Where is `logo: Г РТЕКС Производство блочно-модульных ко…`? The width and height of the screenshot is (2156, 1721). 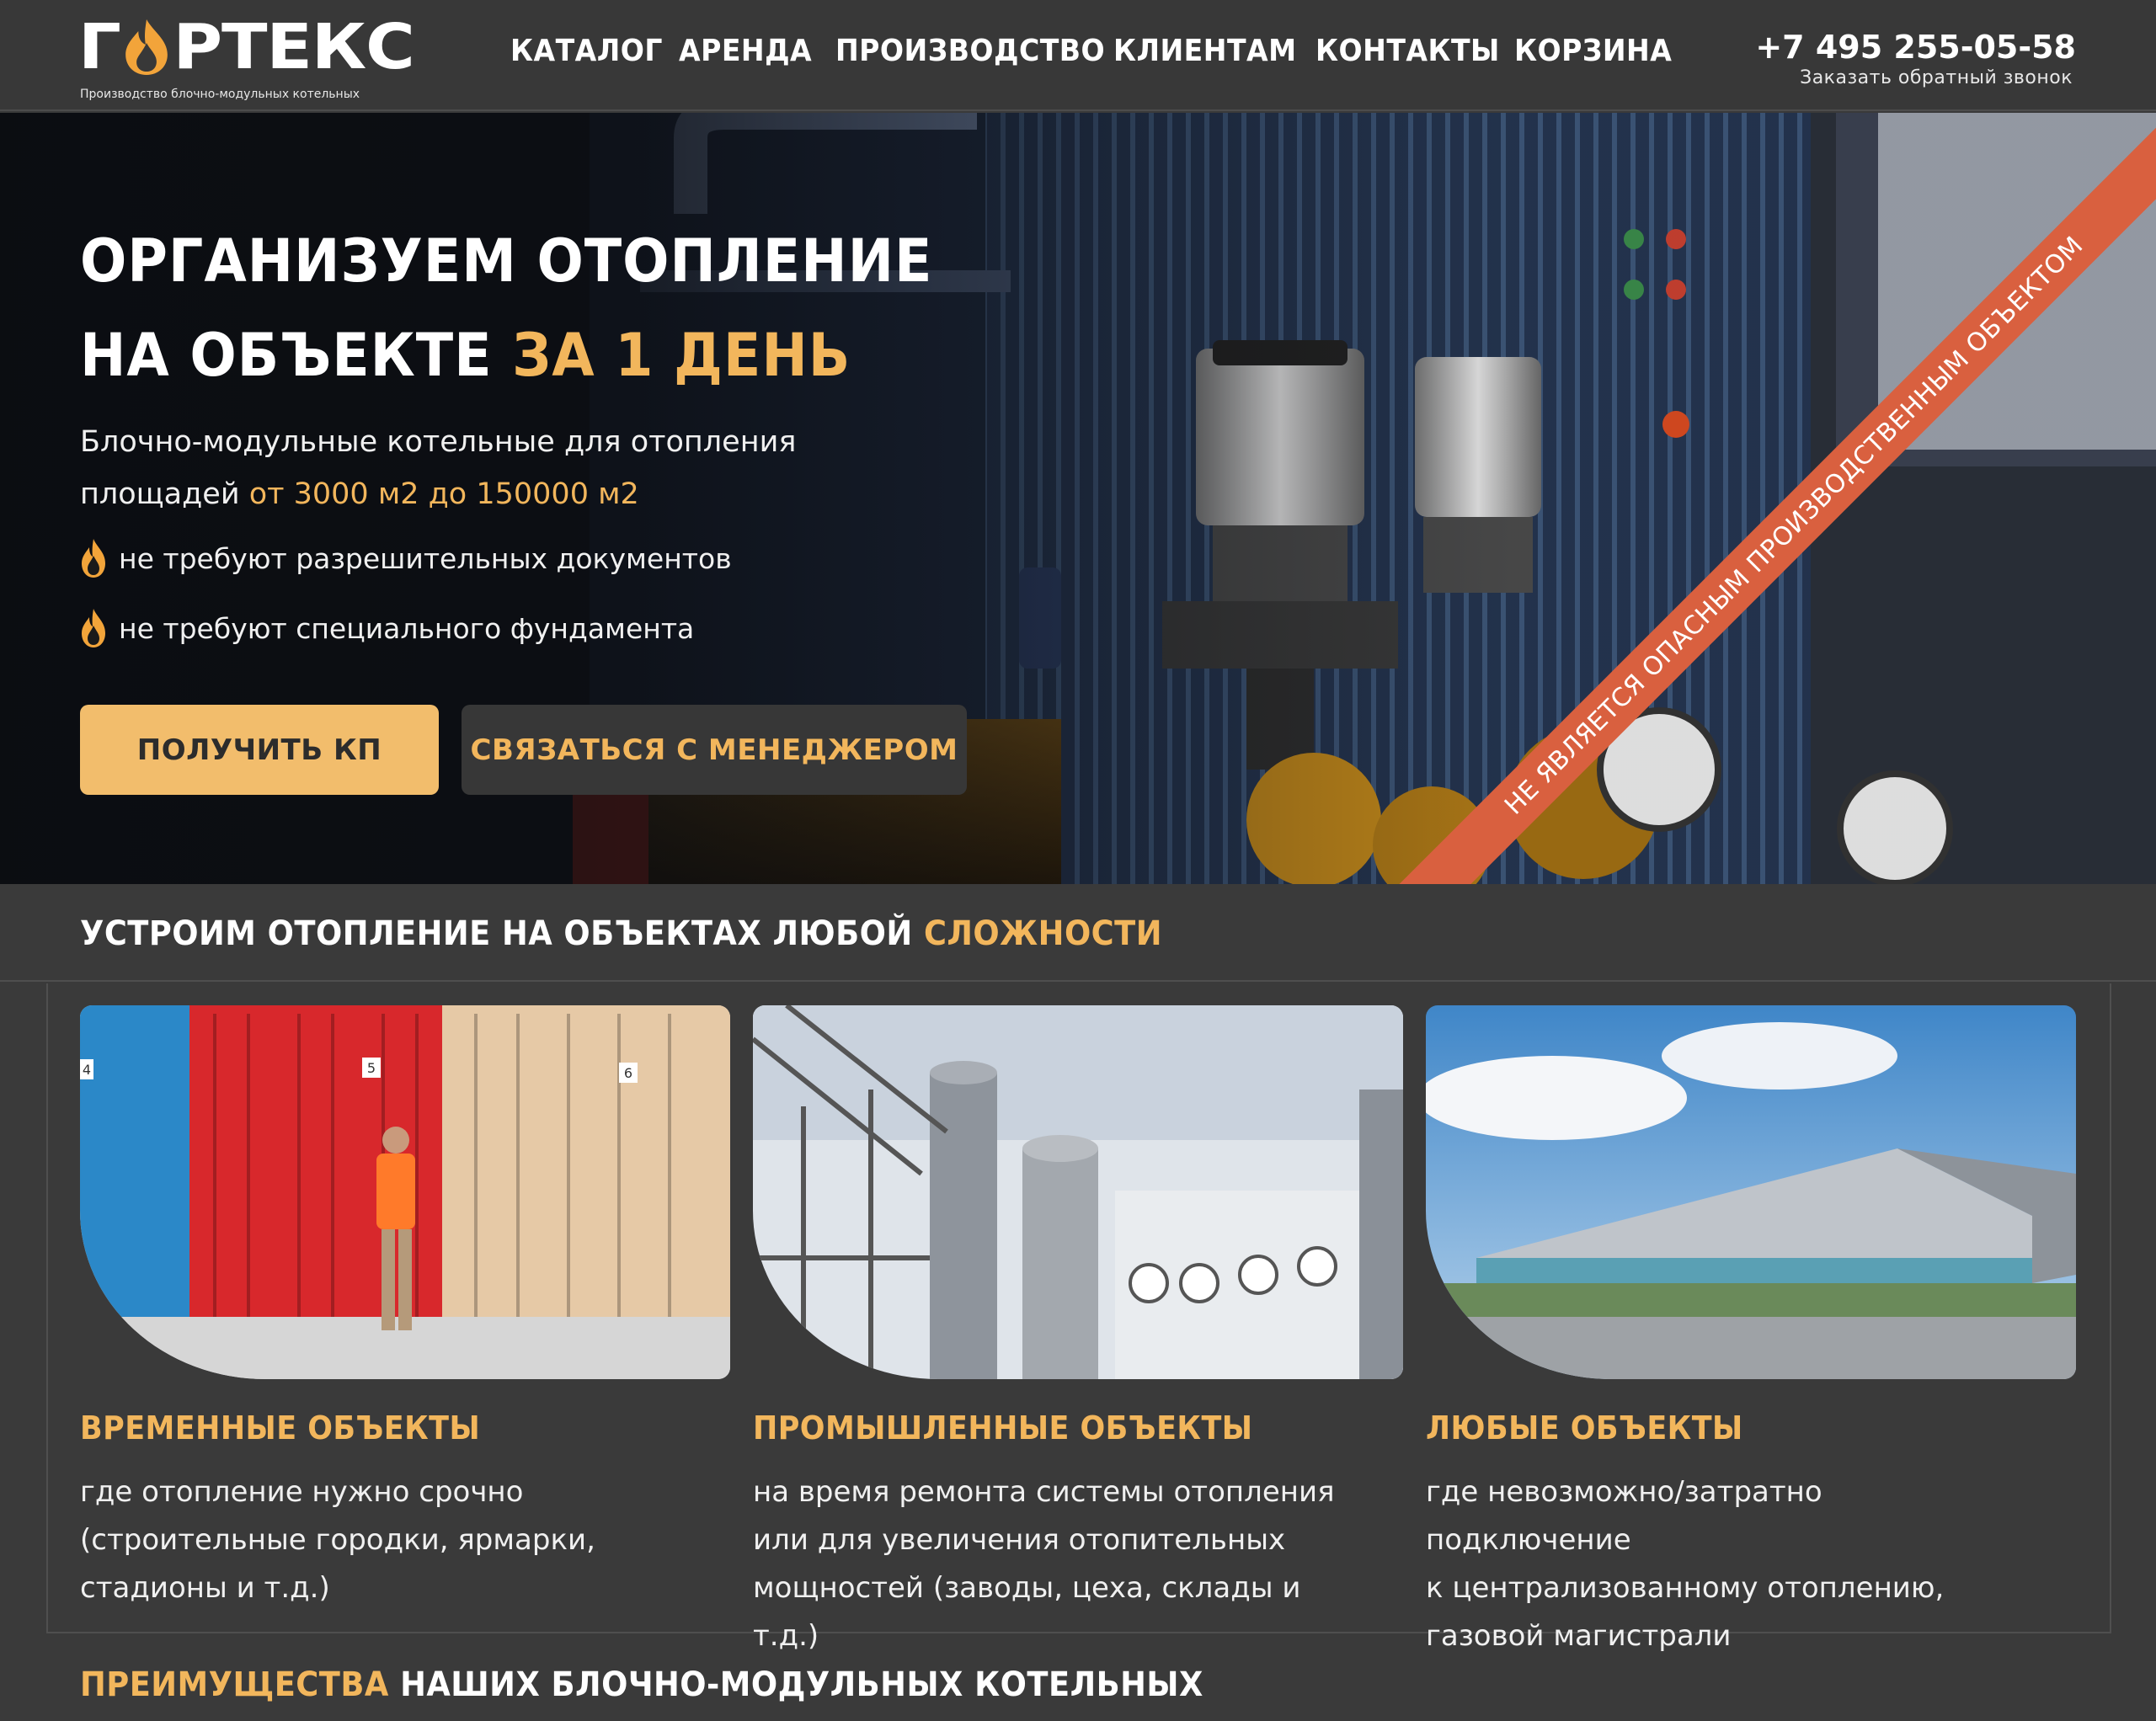 logo: Г РТЕКС Производство блочно-модульных ко… is located at coordinates (246, 59).